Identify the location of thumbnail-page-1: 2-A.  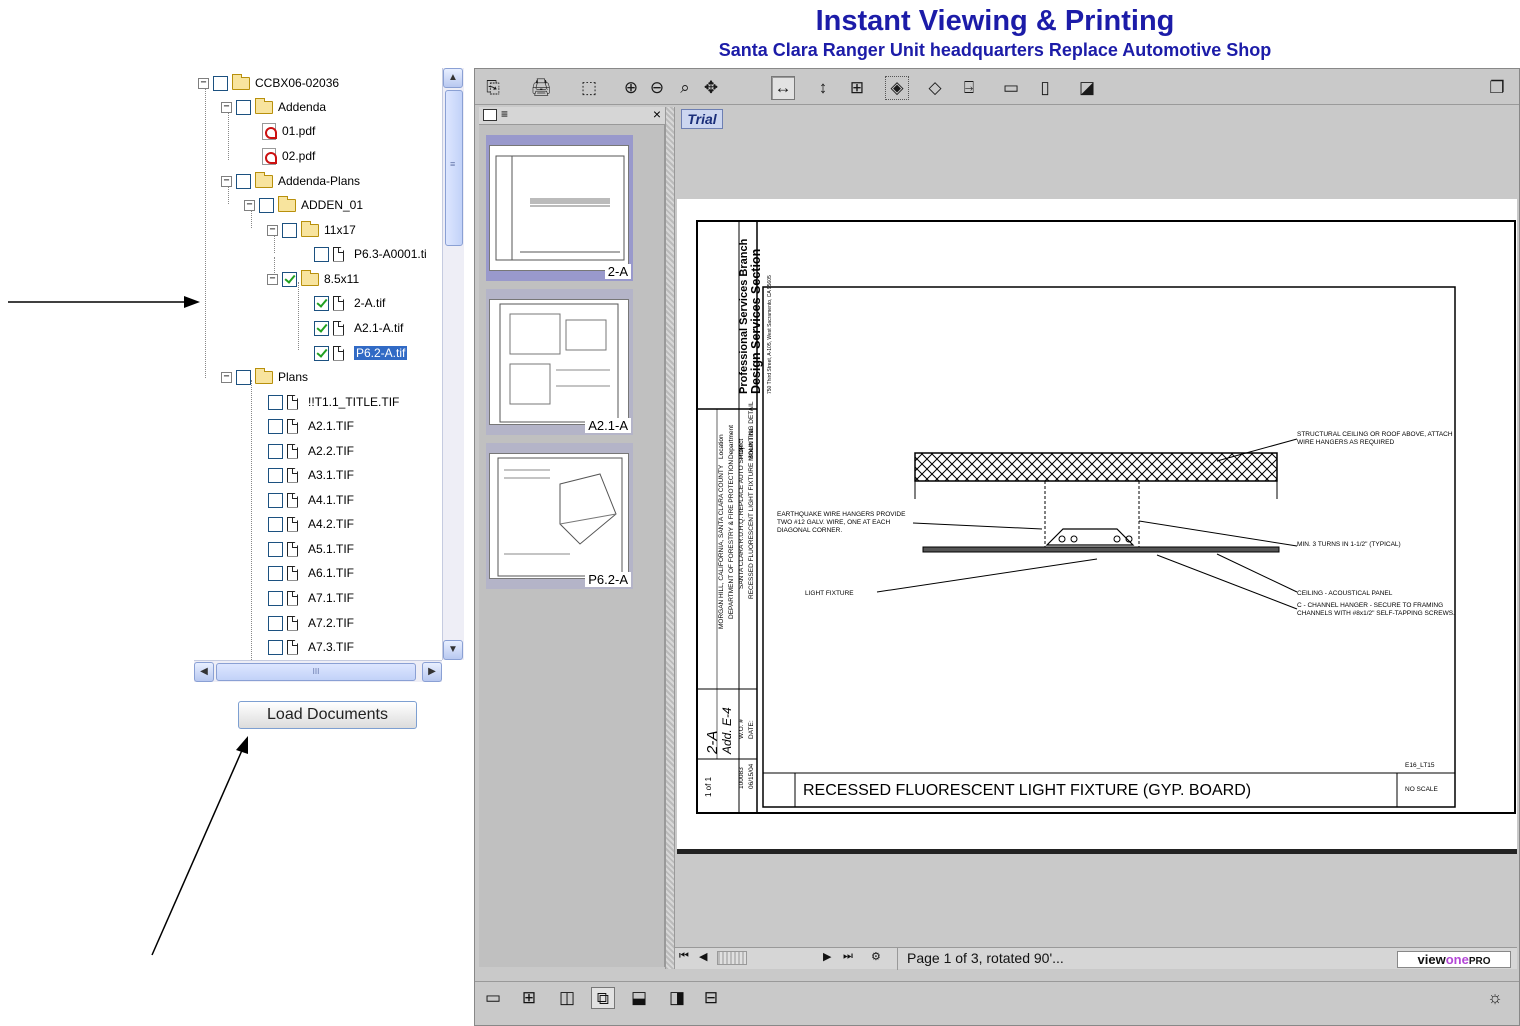
(559, 208).